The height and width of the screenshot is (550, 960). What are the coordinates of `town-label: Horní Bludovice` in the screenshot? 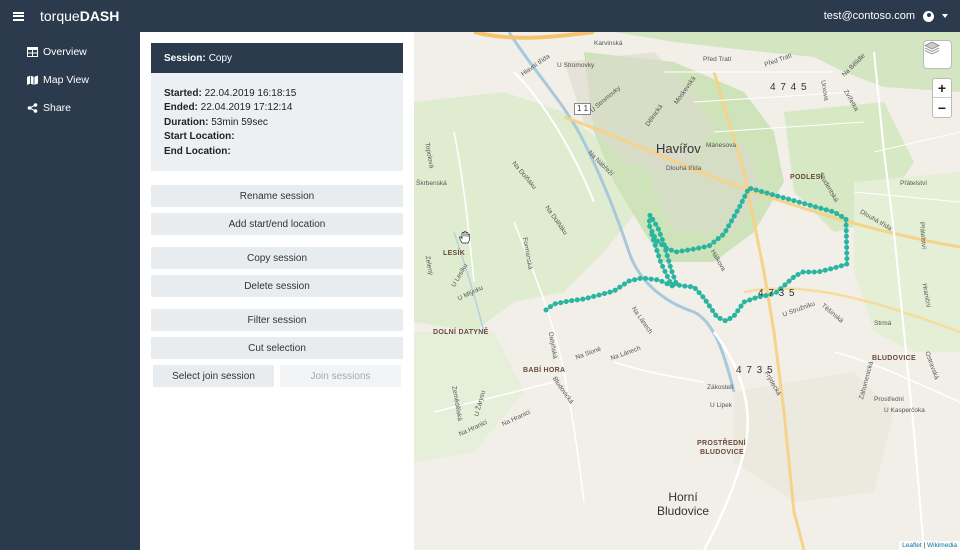 It's located at (683, 504).